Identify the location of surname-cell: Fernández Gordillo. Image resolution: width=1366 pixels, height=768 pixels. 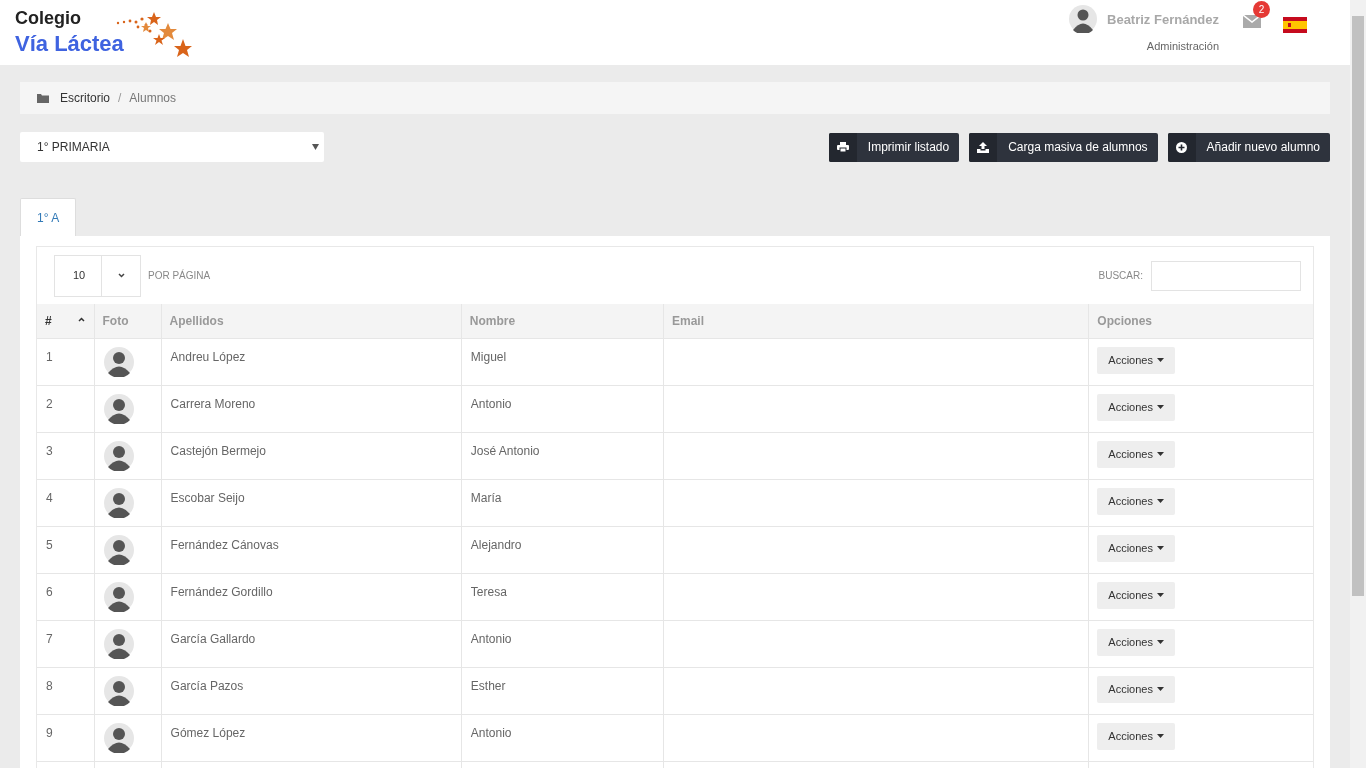
(221, 591).